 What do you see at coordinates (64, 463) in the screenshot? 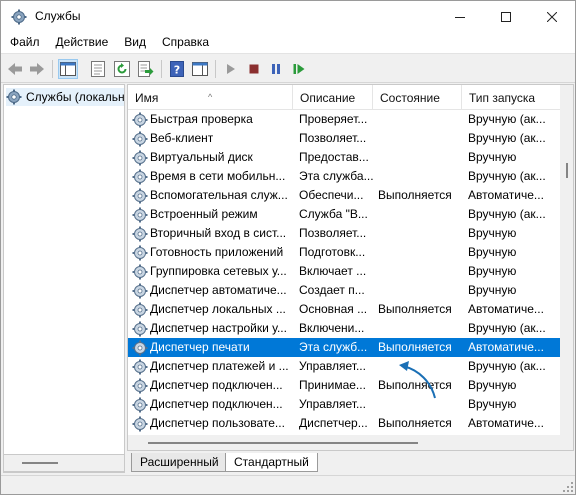
I see `tree-horizontal-scrollbar` at bounding box center [64, 463].